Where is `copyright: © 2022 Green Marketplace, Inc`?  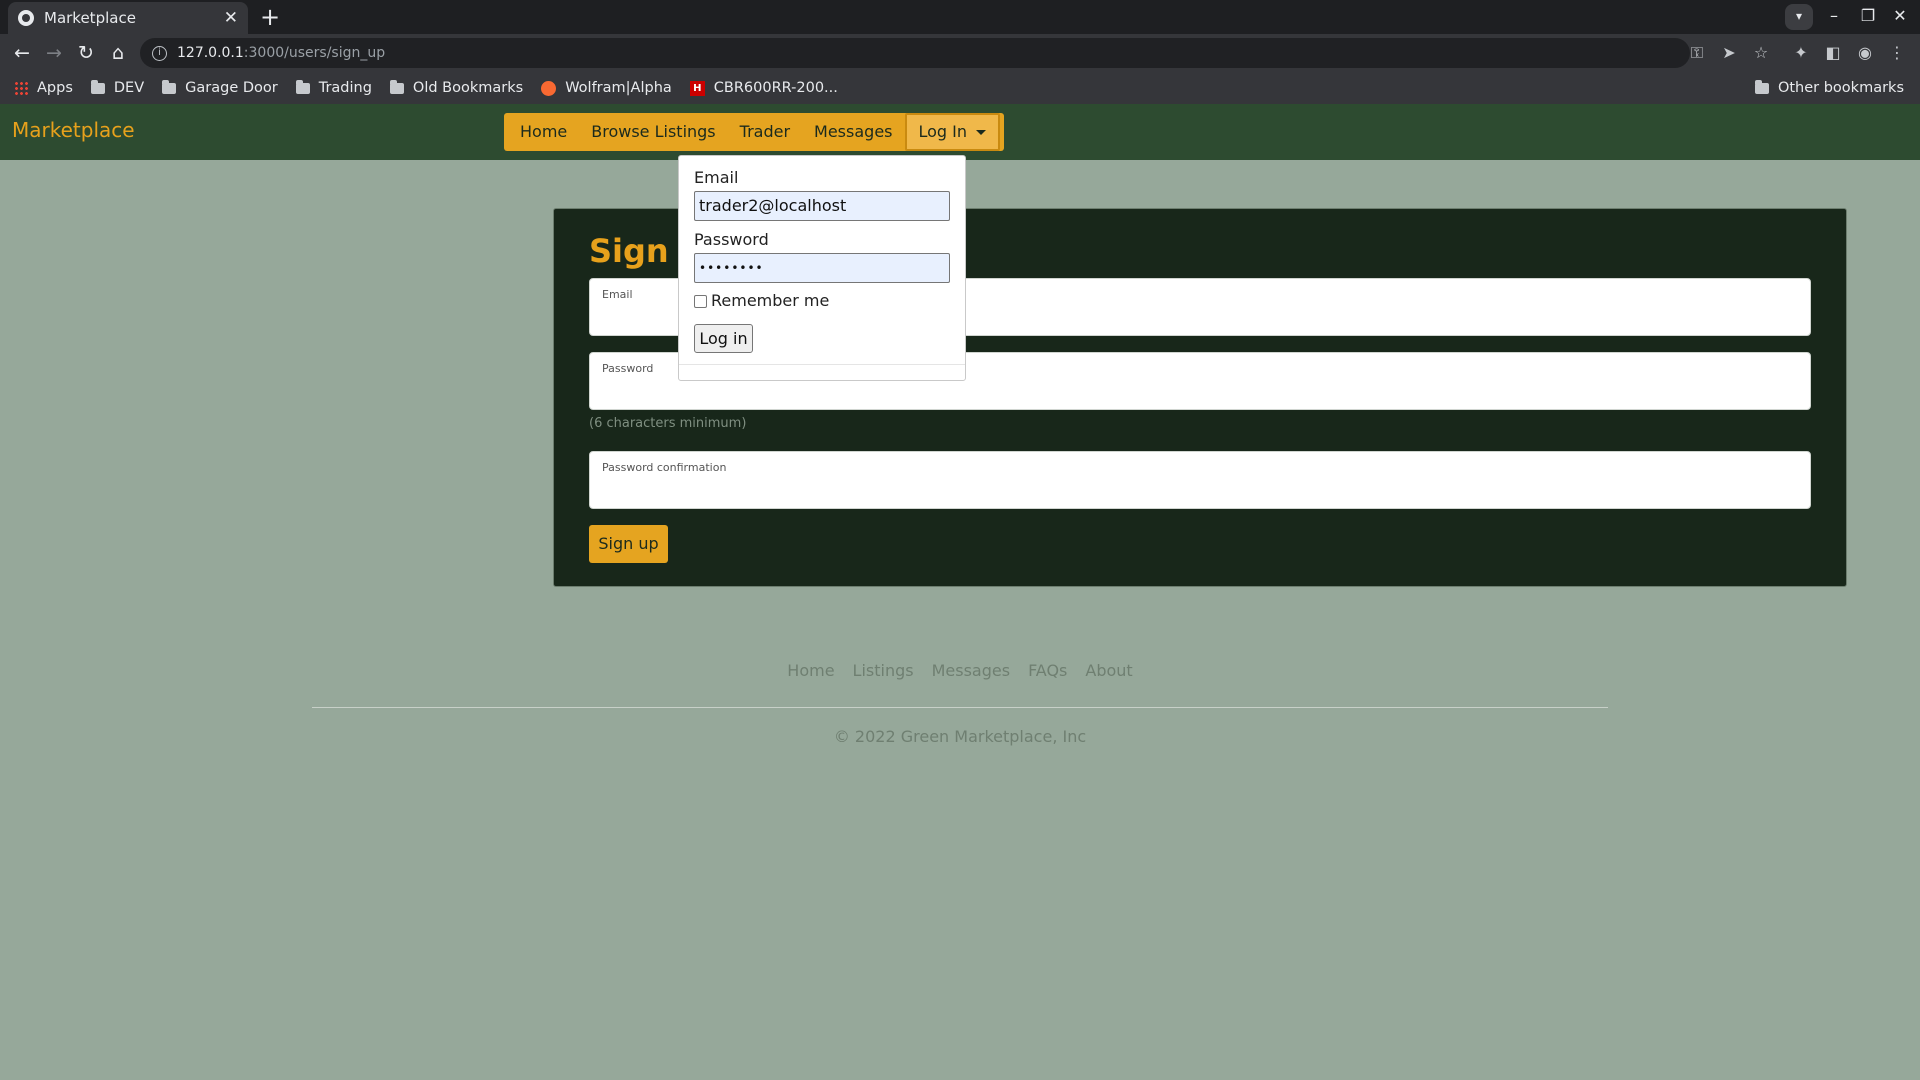
copyright: © 2022 Green Marketplace, Inc is located at coordinates (960, 736).